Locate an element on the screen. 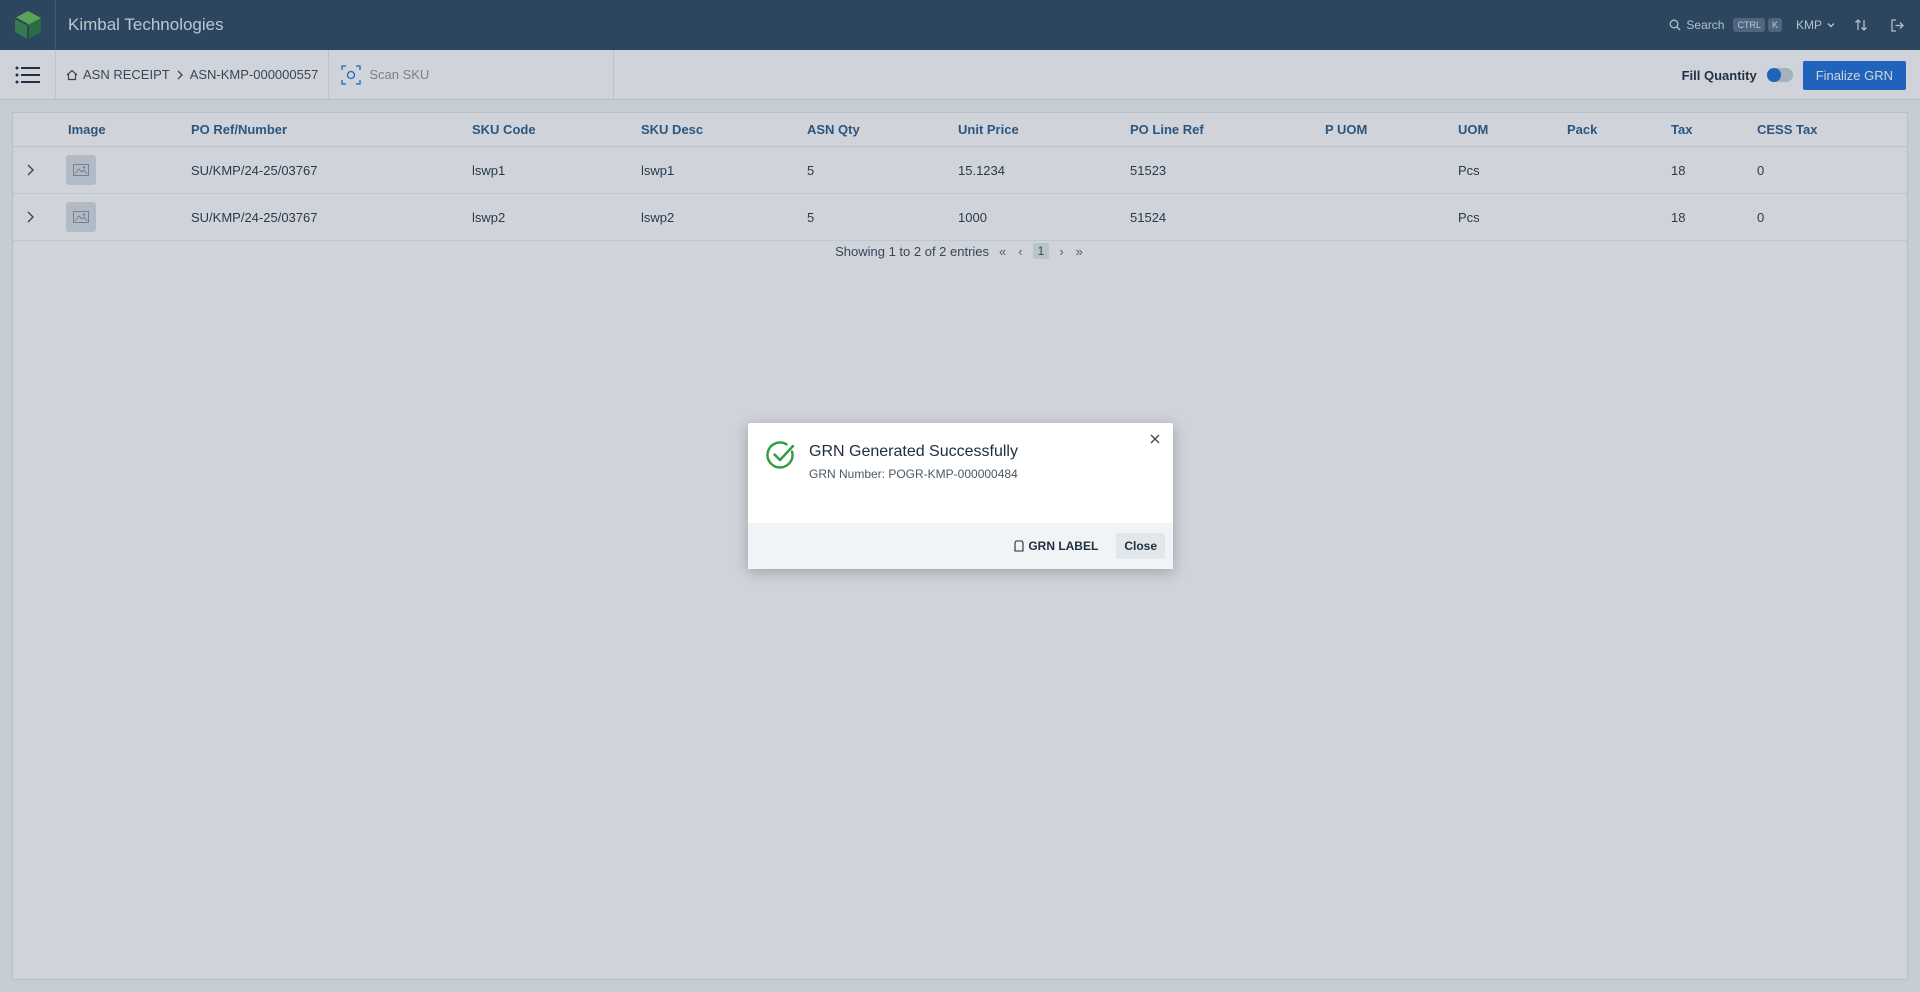 This screenshot has height=992, width=1920. success-check-icon is located at coordinates (781, 457).